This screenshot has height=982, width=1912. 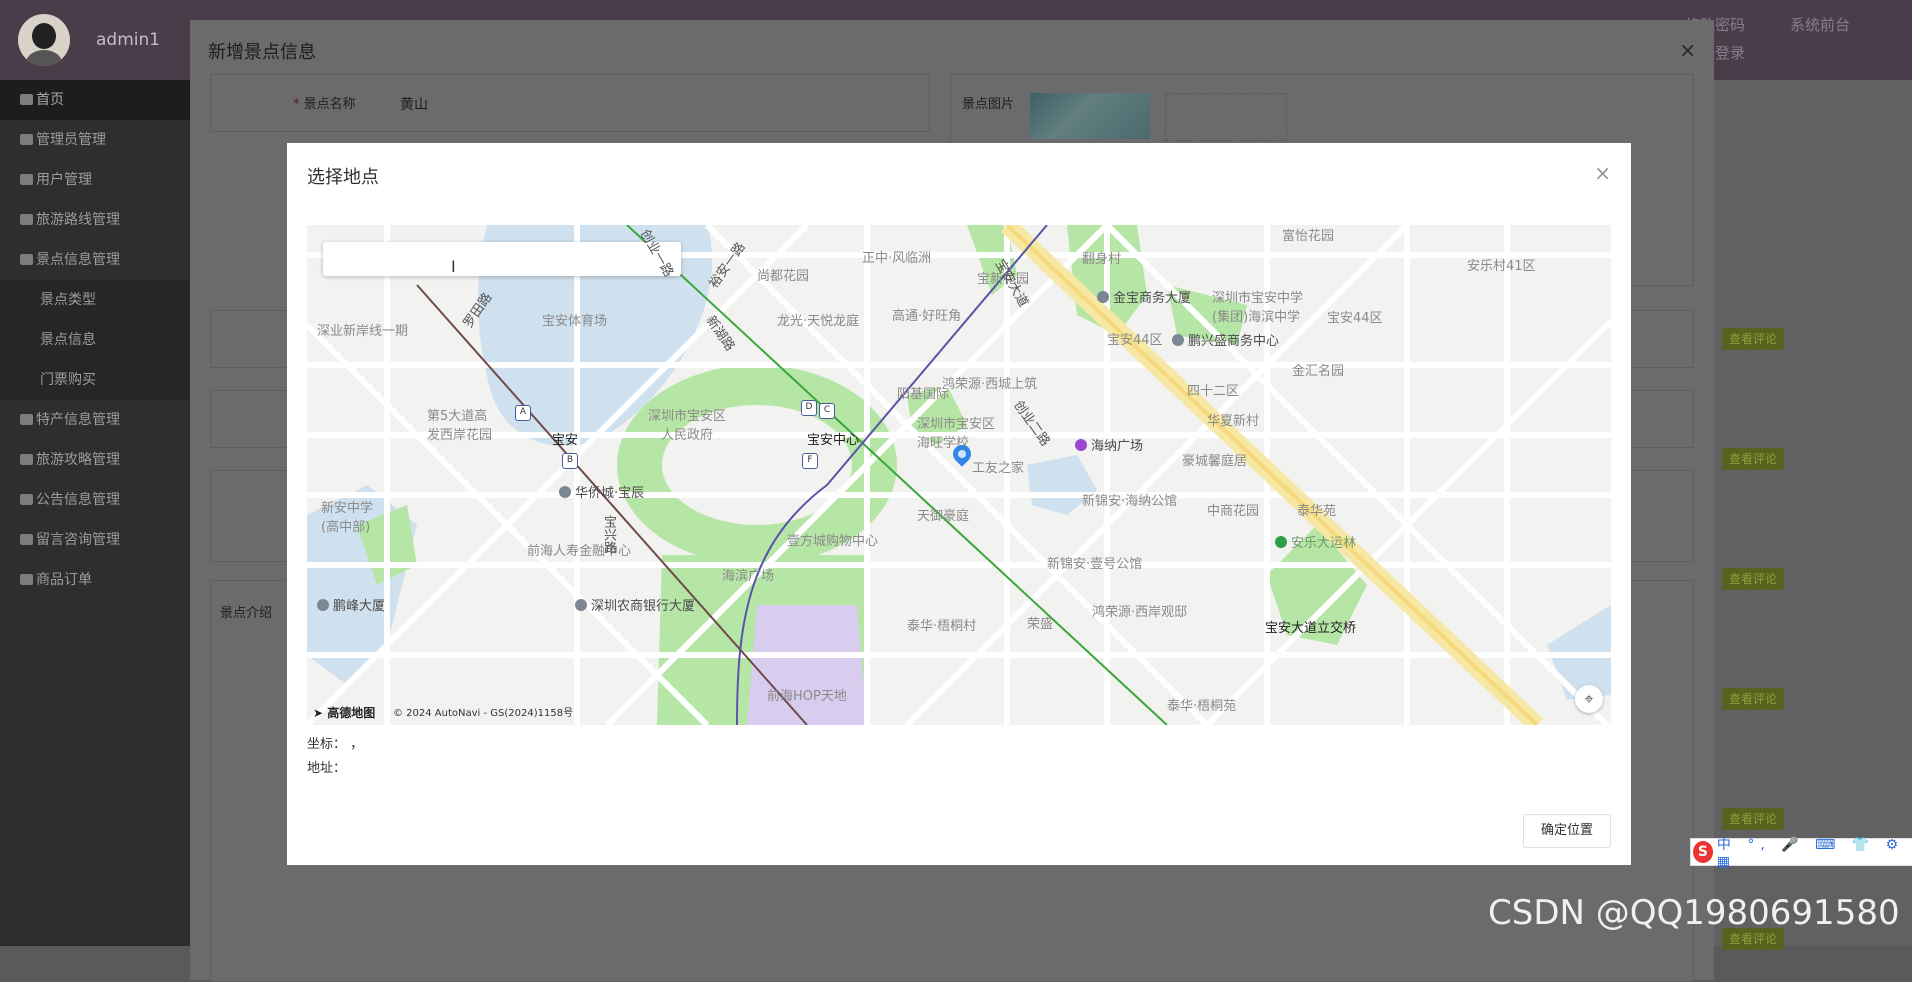 What do you see at coordinates (95, 40) in the screenshot?
I see `user-panel: admin1` at bounding box center [95, 40].